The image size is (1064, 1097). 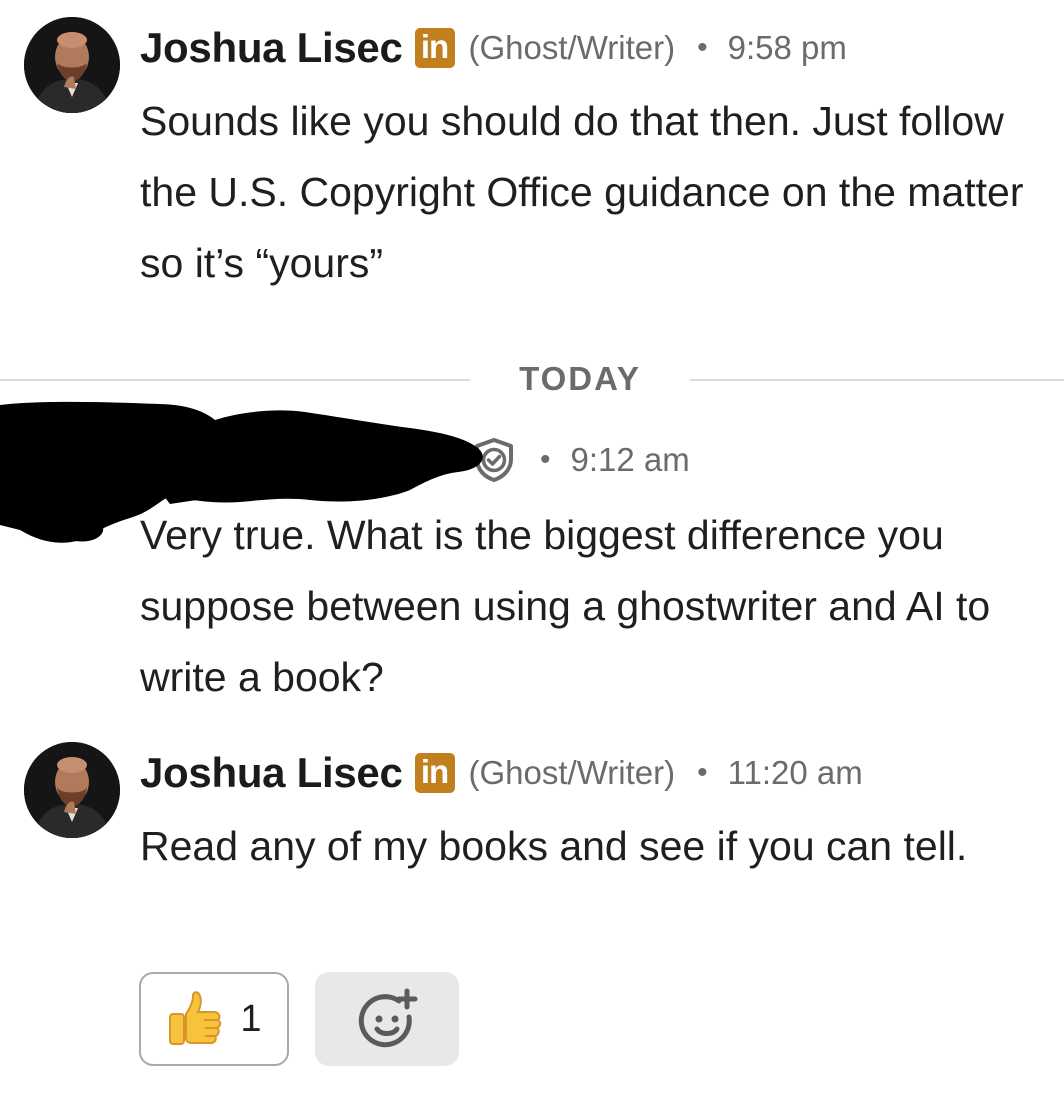 What do you see at coordinates (795, 772) in the screenshot?
I see `message-time: 11:20 am` at bounding box center [795, 772].